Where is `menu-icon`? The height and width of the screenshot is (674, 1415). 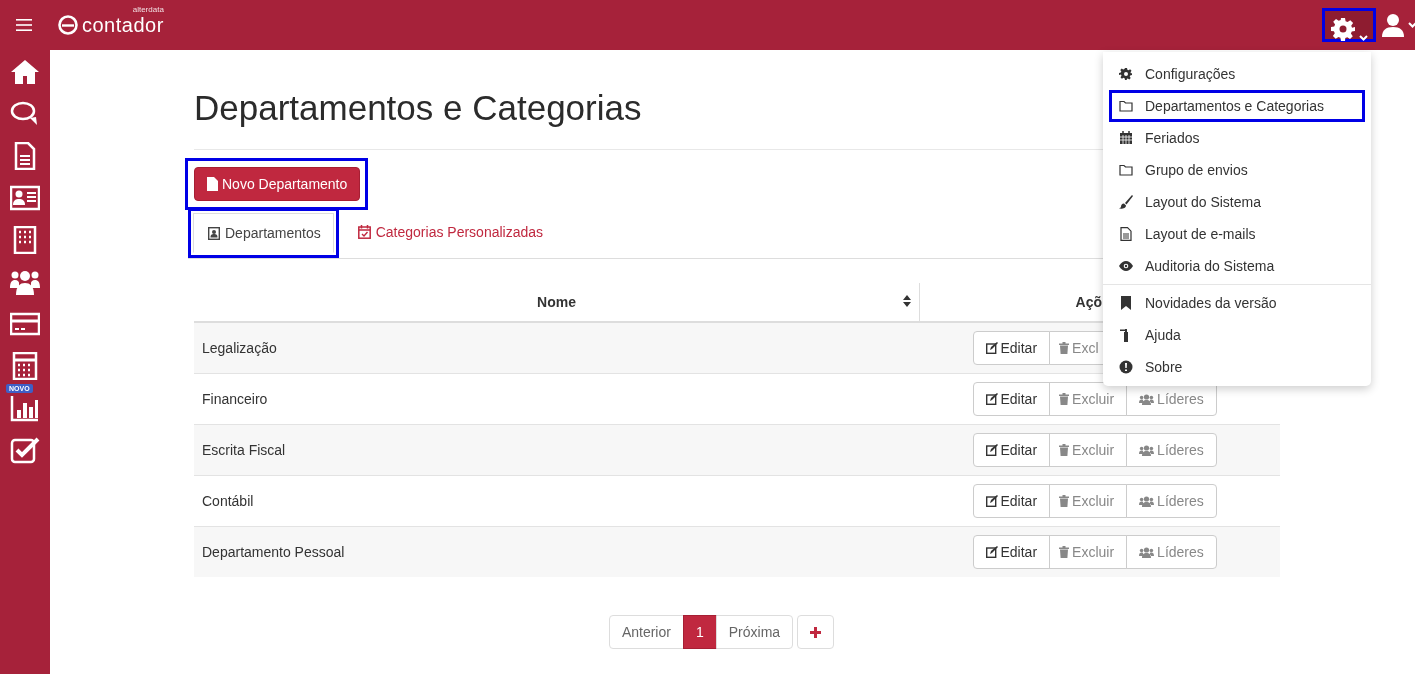 menu-icon is located at coordinates (24, 25).